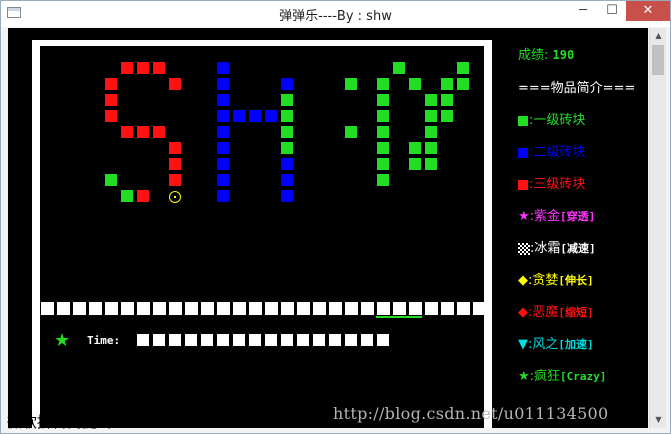 The image size is (671, 434). I want to click on legend-tag: [Crazy], so click(583, 376).